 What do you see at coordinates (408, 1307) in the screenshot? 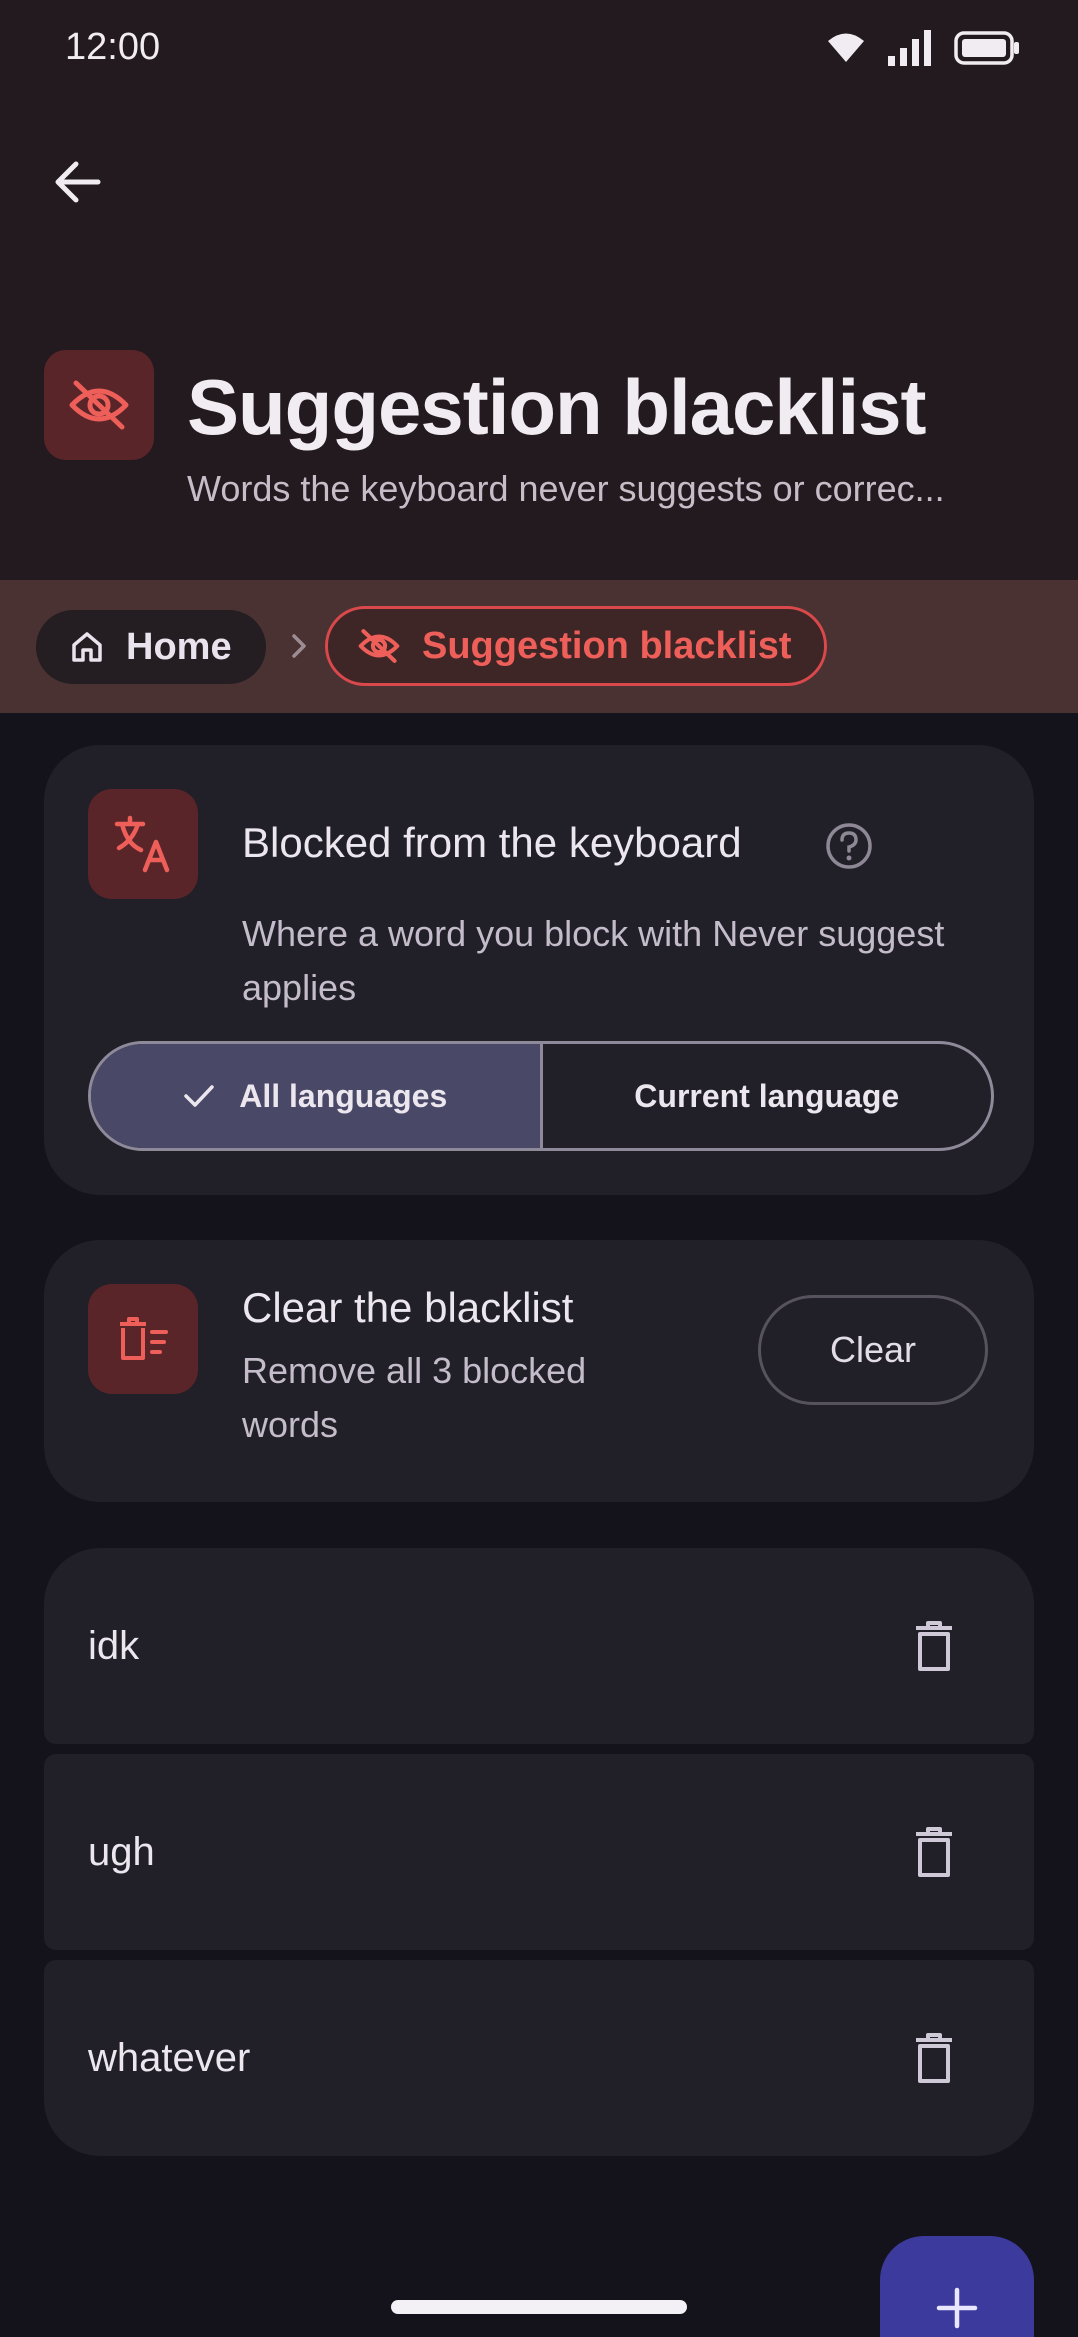
I see `clear-title: Clear the blacklist` at bounding box center [408, 1307].